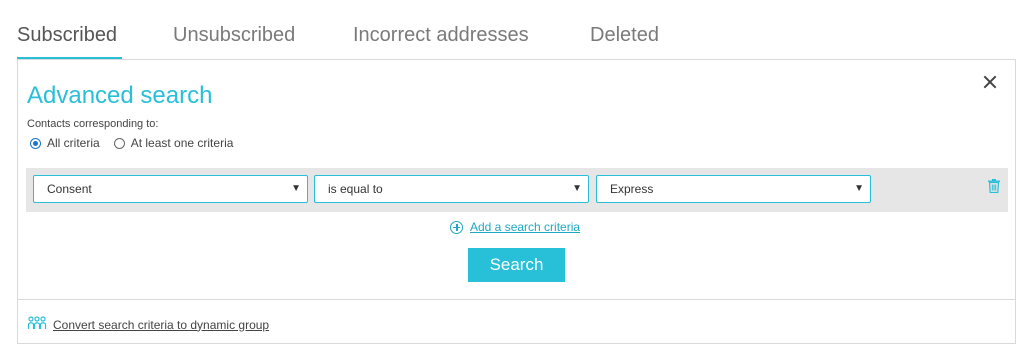 This screenshot has height=360, width=1032. I want to click on search-button: Search, so click(516, 265).